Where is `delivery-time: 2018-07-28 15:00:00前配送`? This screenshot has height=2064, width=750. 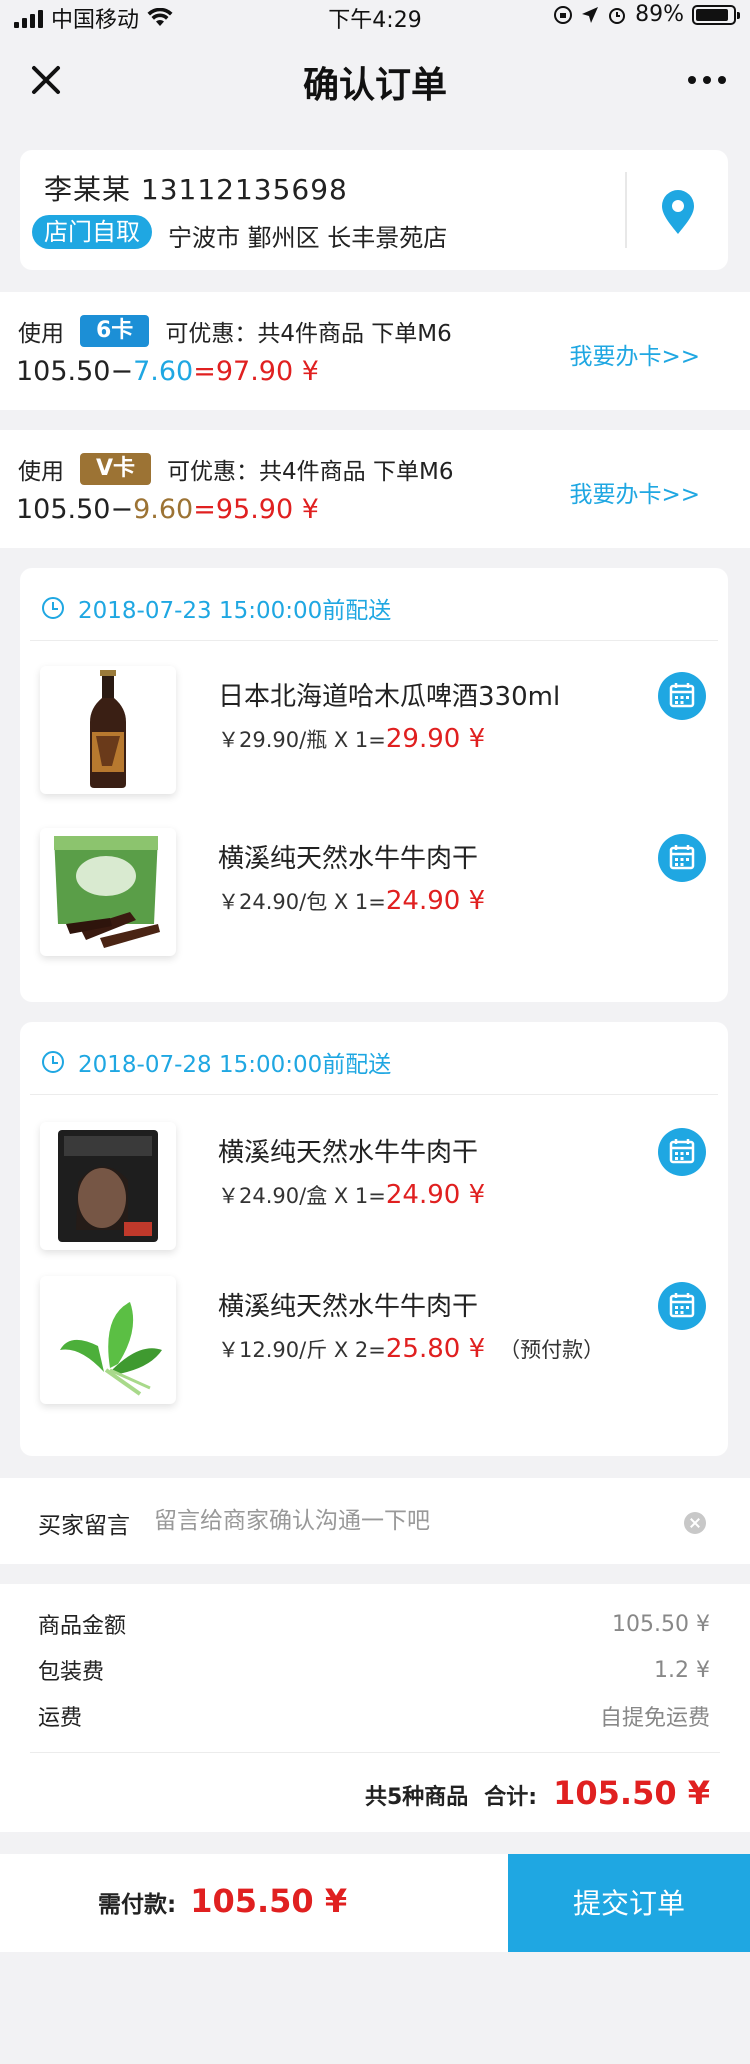
delivery-time: 2018-07-28 15:00:00前配送 is located at coordinates (216, 1062).